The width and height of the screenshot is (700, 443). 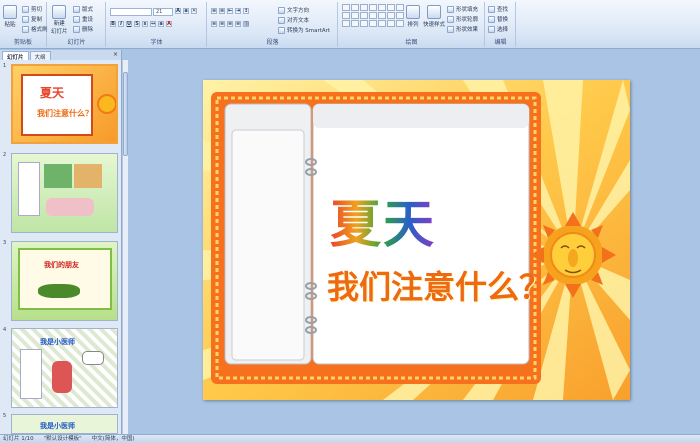 What do you see at coordinates (59, 291) in the screenshot?
I see `thumb-boat` at bounding box center [59, 291].